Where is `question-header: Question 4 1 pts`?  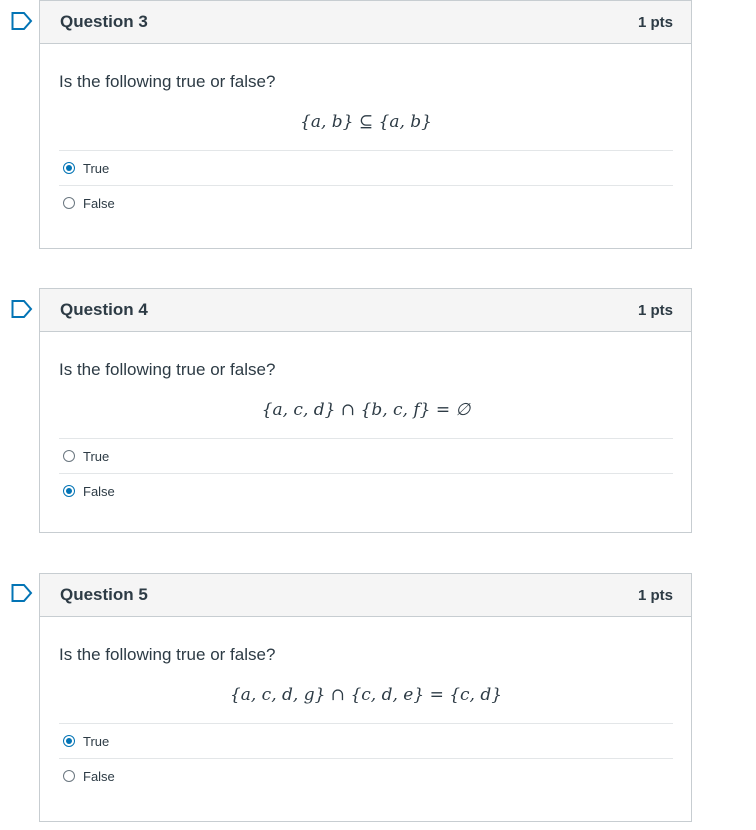 question-header: Question 4 1 pts is located at coordinates (365, 310).